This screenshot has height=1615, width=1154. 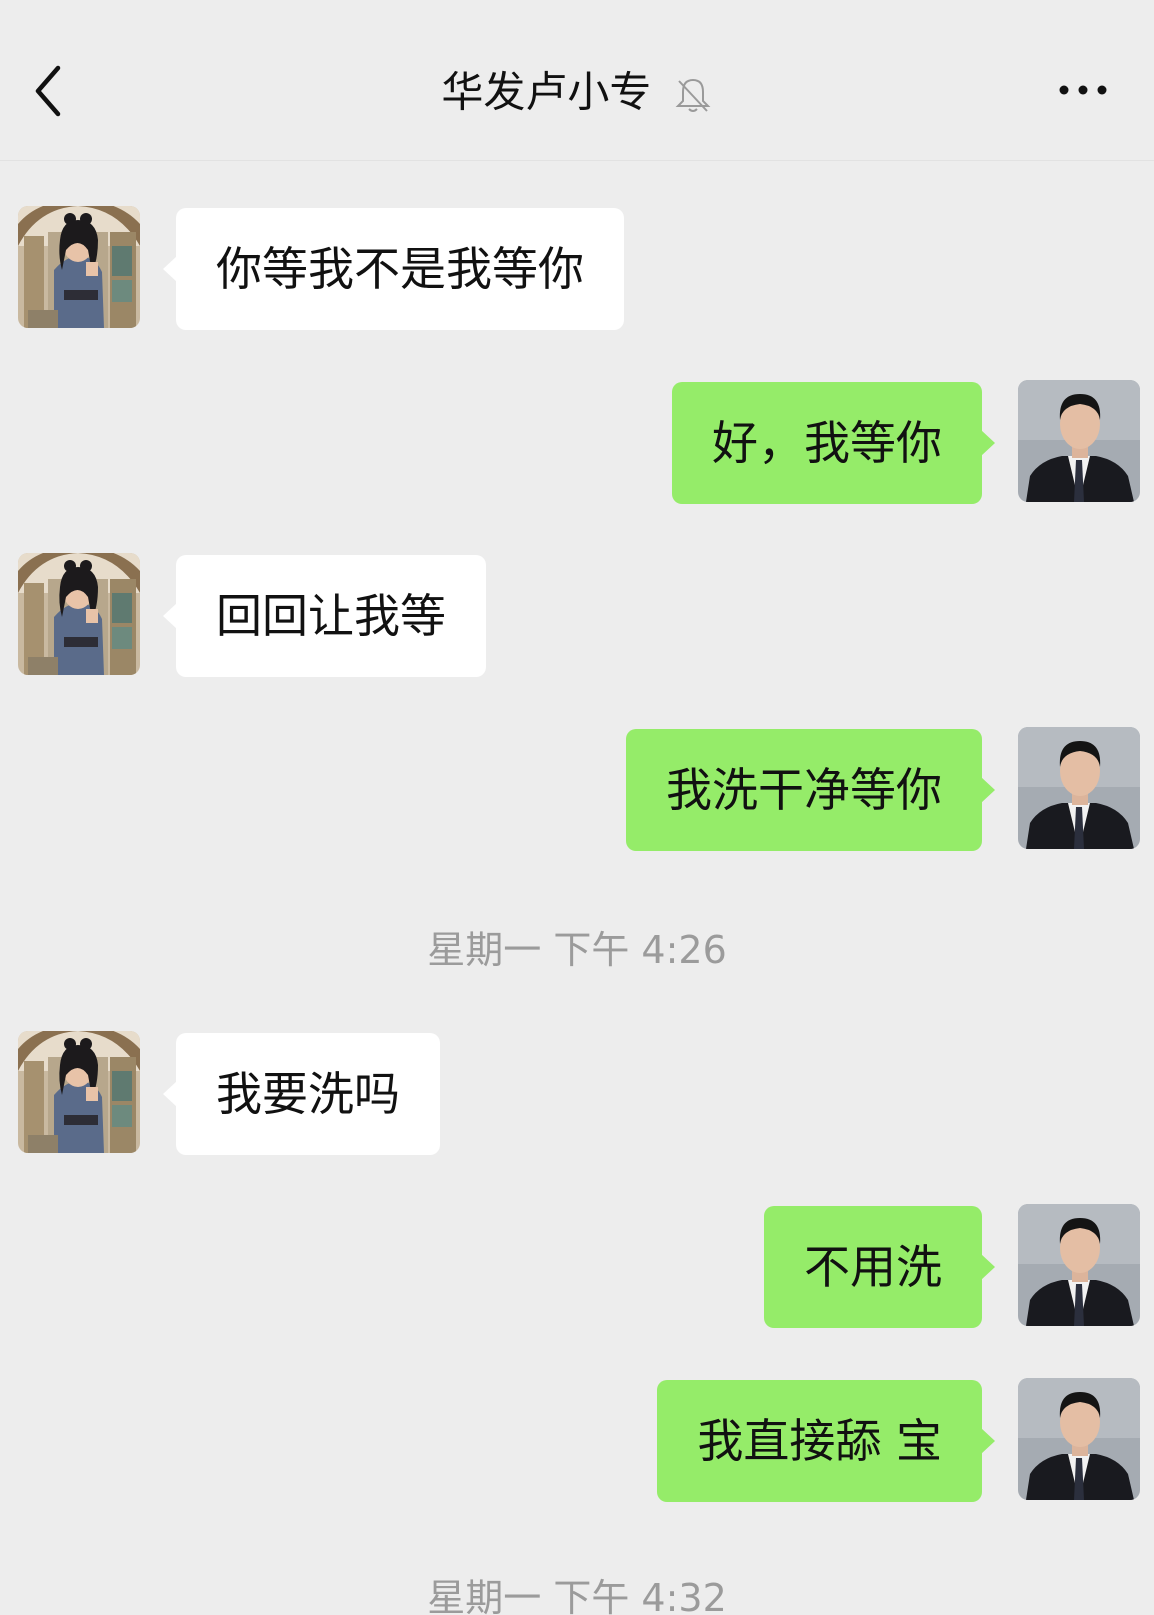 I want to click on message-row: 我洗干净等你, so click(x=577, y=789).